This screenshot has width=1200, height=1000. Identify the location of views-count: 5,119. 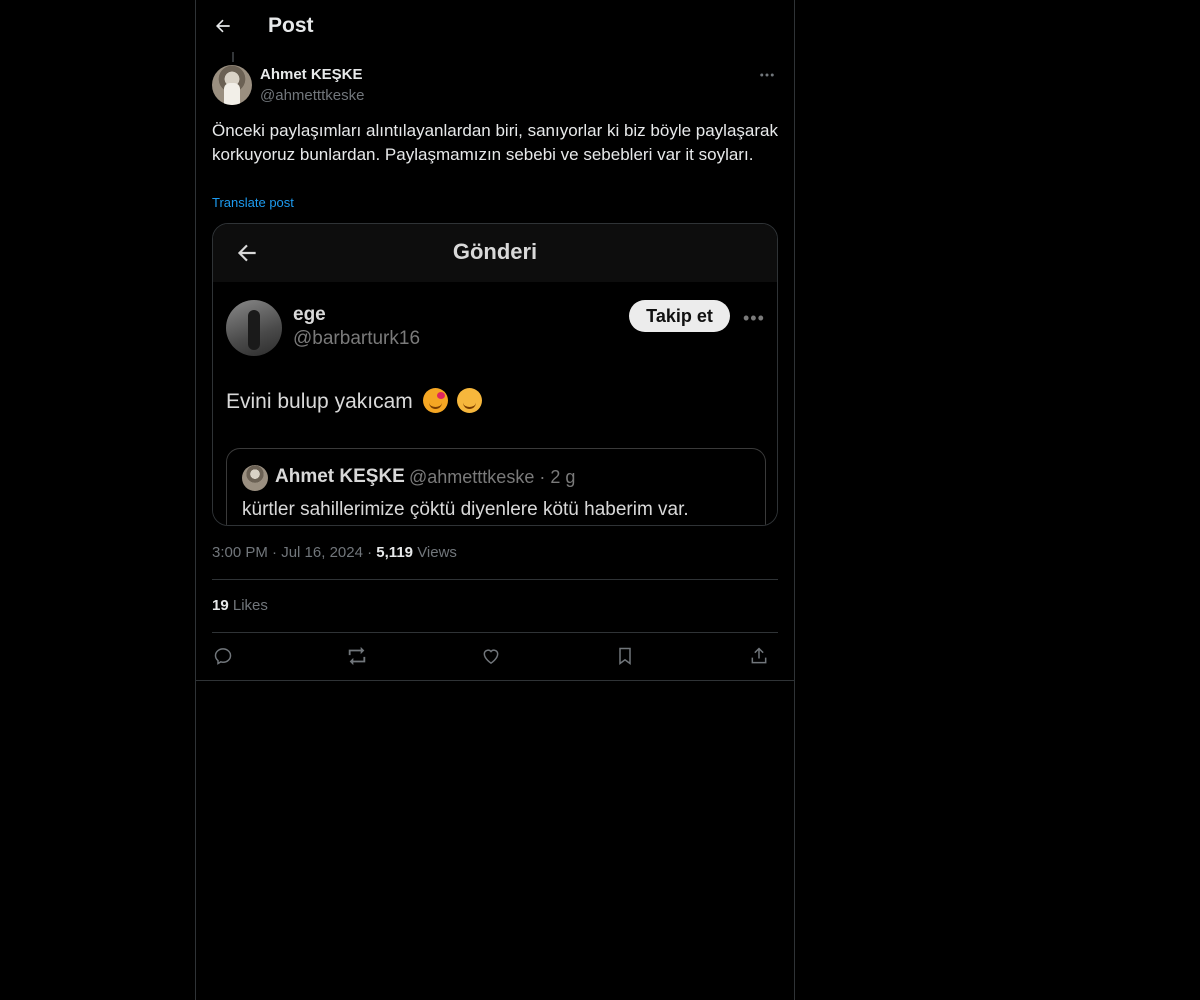
(395, 552).